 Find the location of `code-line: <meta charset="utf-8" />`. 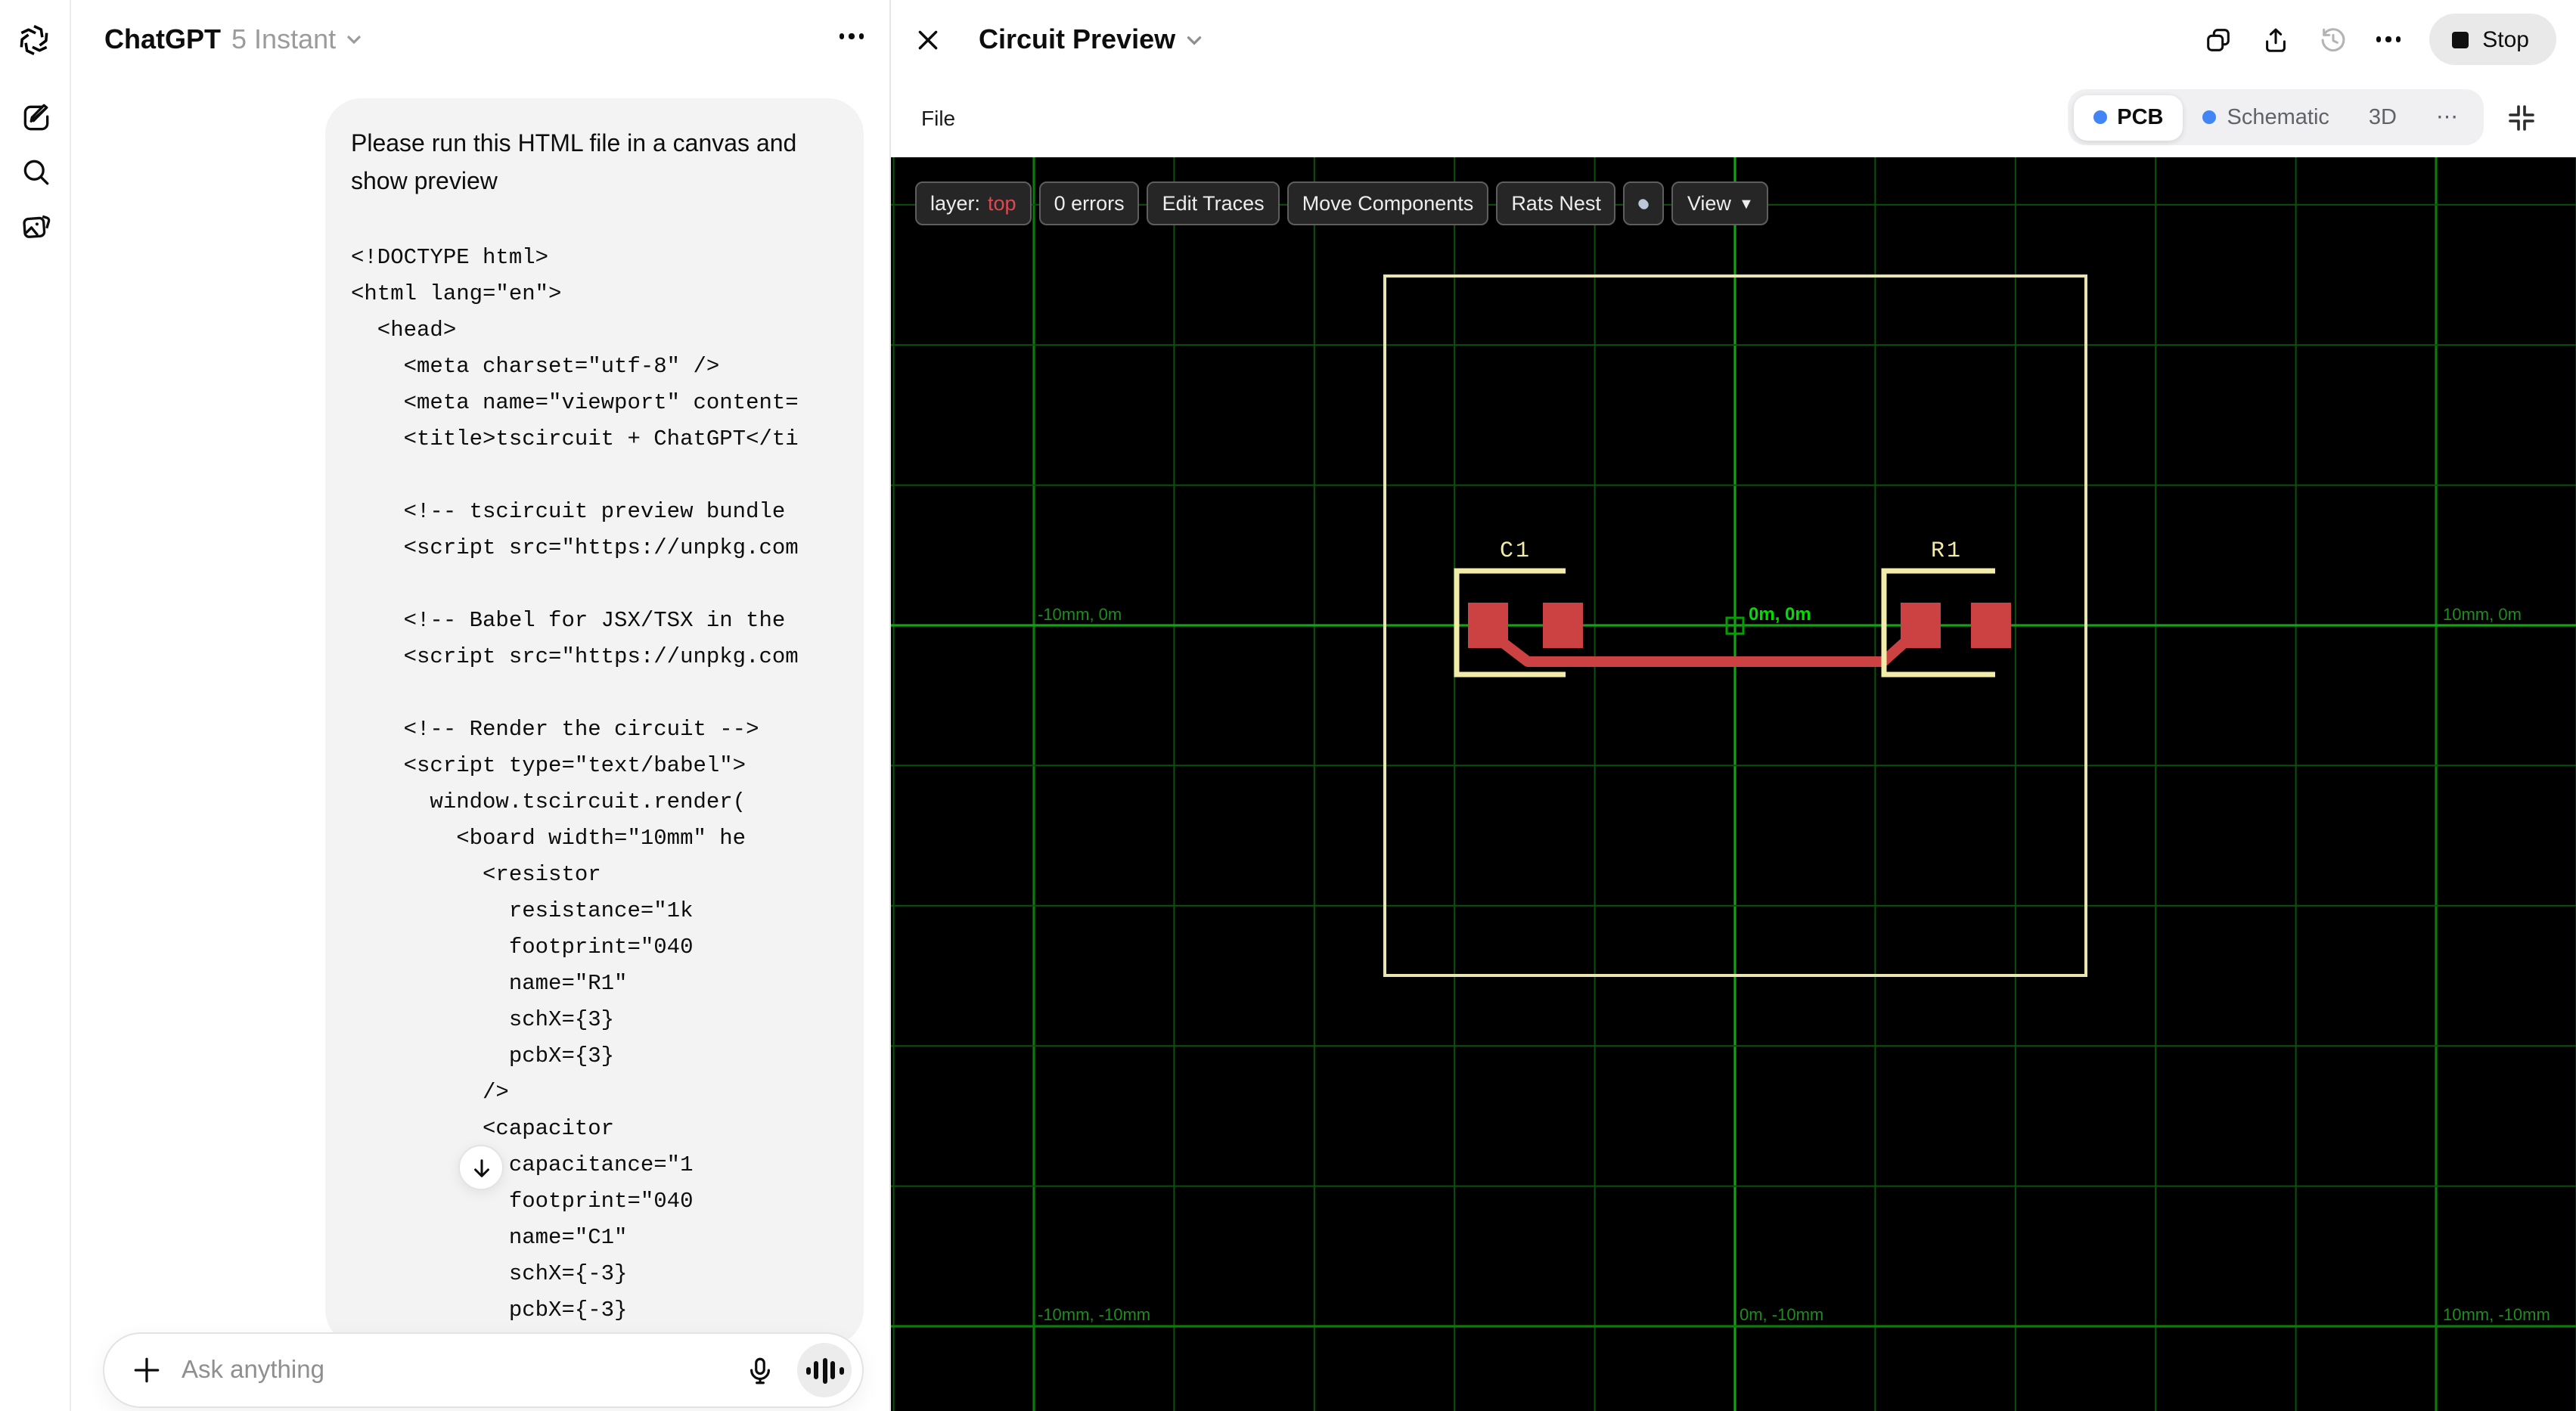

code-line: <meta charset="utf-8" /> is located at coordinates (535, 367).